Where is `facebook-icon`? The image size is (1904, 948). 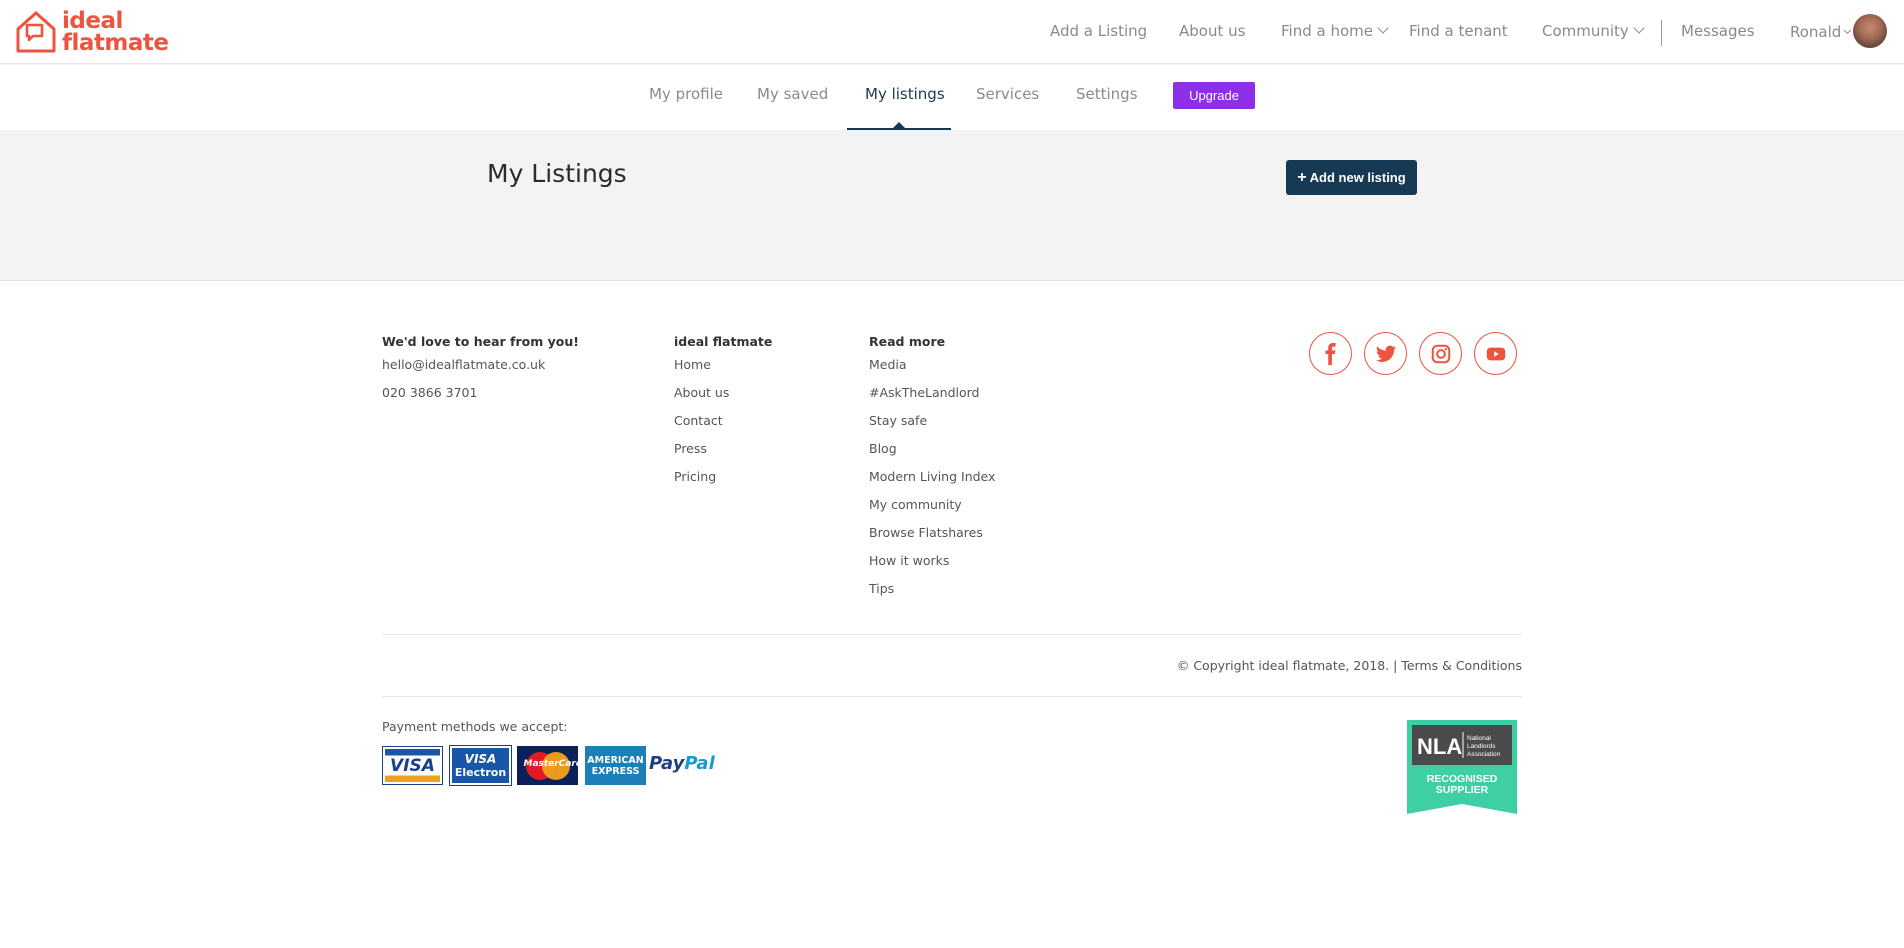 facebook-icon is located at coordinates (1330, 353).